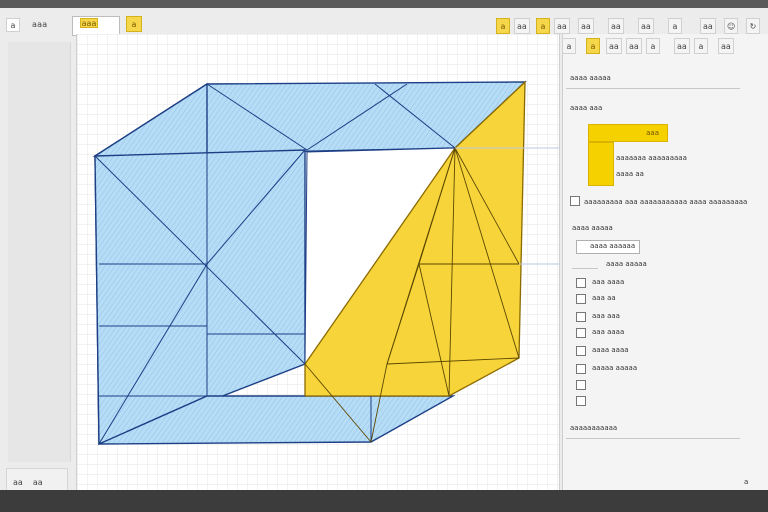  Describe the element at coordinates (731, 26) in the screenshot. I see `user-icon: ☺` at that location.